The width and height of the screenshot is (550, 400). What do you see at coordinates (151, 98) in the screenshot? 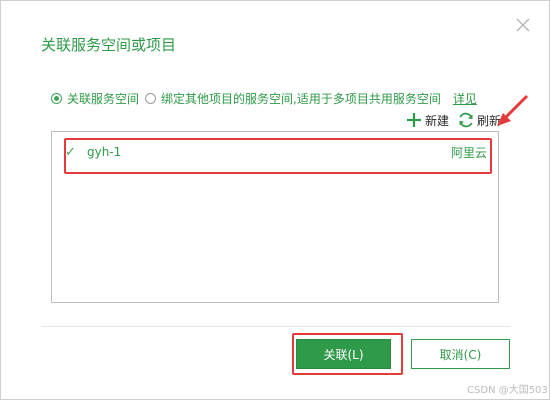
I see `radio-unchecked-icon` at bounding box center [151, 98].